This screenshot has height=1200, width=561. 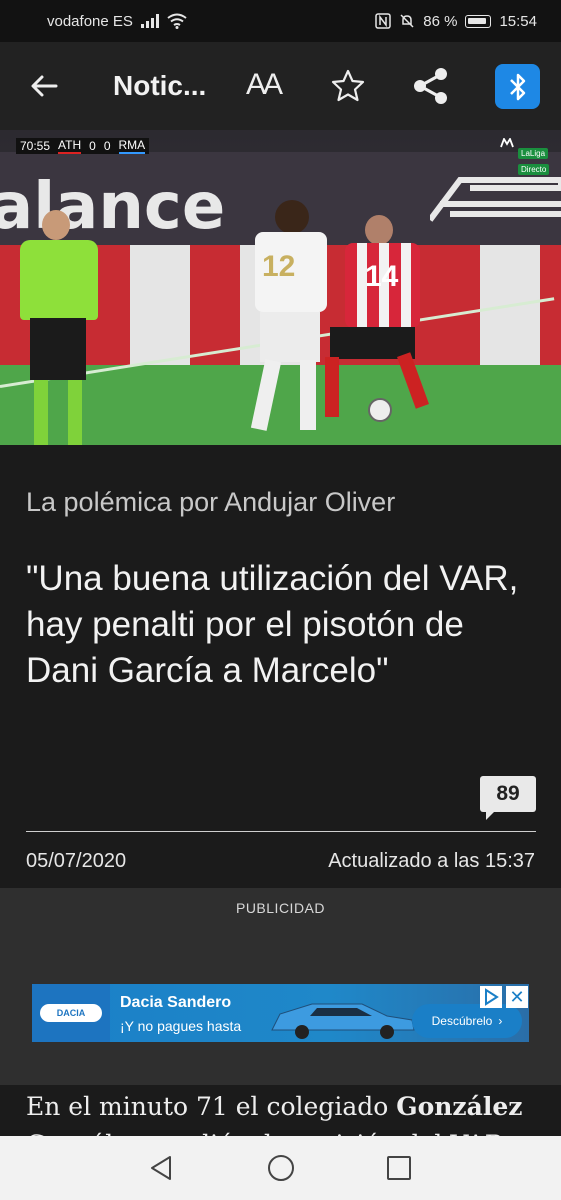 I want to click on ad-brand-logo: DACIA, so click(x=71, y=1013).